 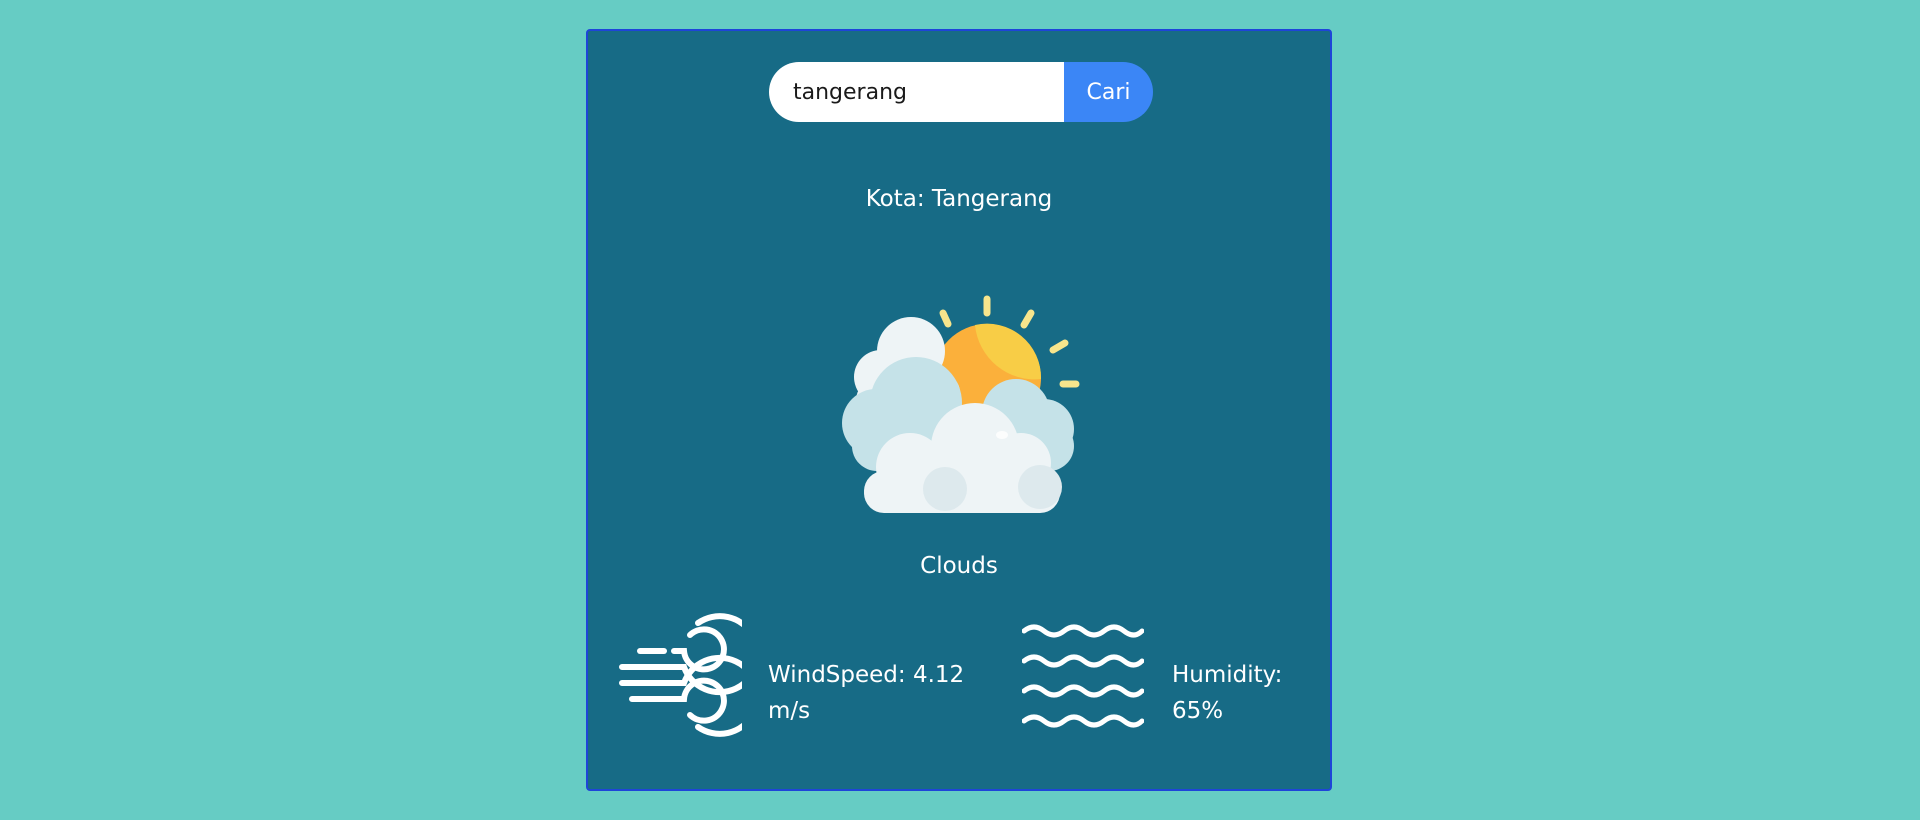 What do you see at coordinates (680, 675) in the screenshot?
I see `wind-icon` at bounding box center [680, 675].